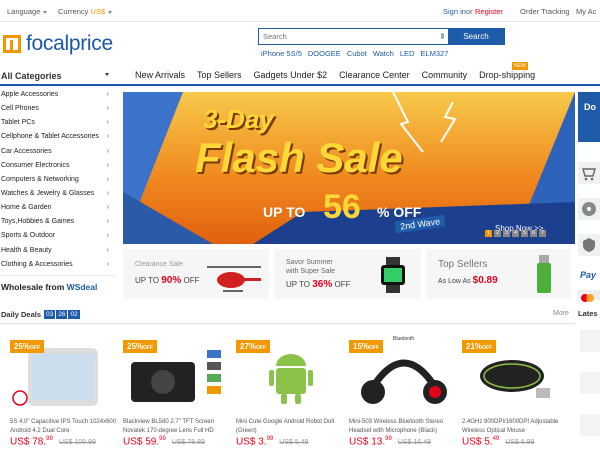 This screenshot has width=600, height=450. I want to click on payment-label: Pay, so click(589, 279).